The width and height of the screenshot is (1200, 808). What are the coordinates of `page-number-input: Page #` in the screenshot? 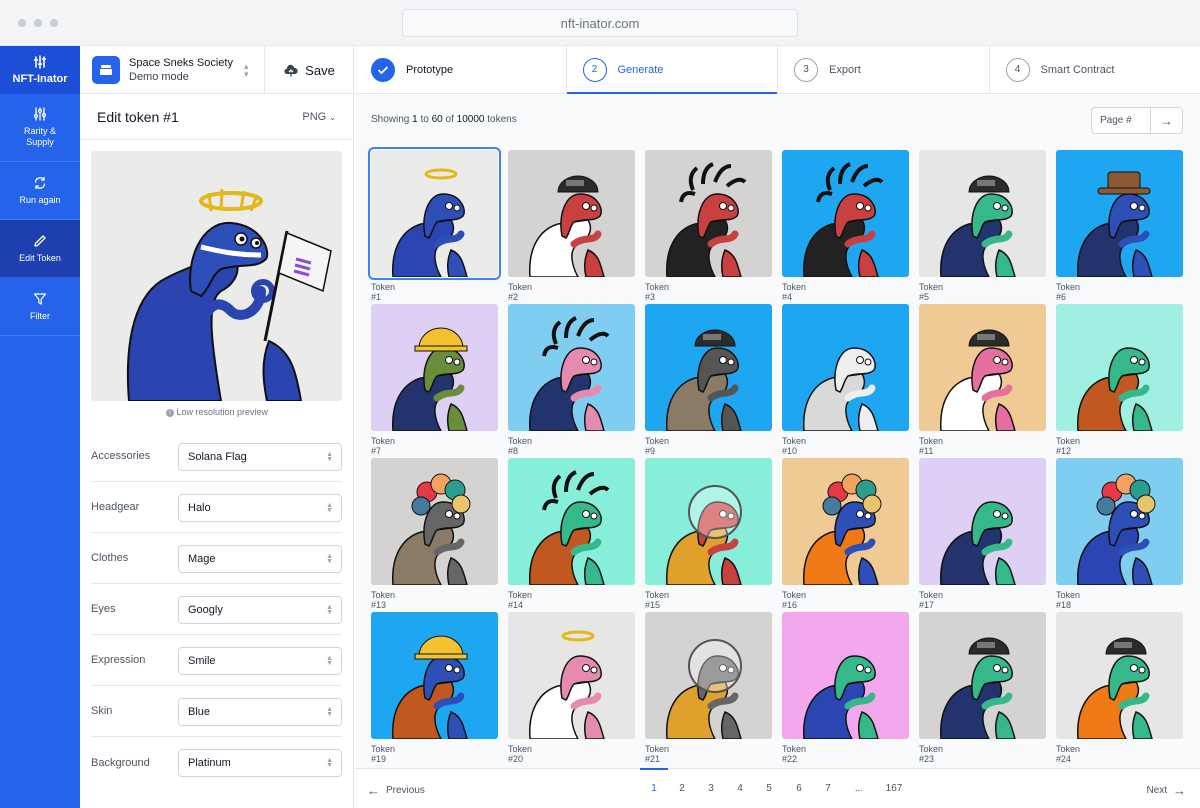 It's located at (1121, 120).